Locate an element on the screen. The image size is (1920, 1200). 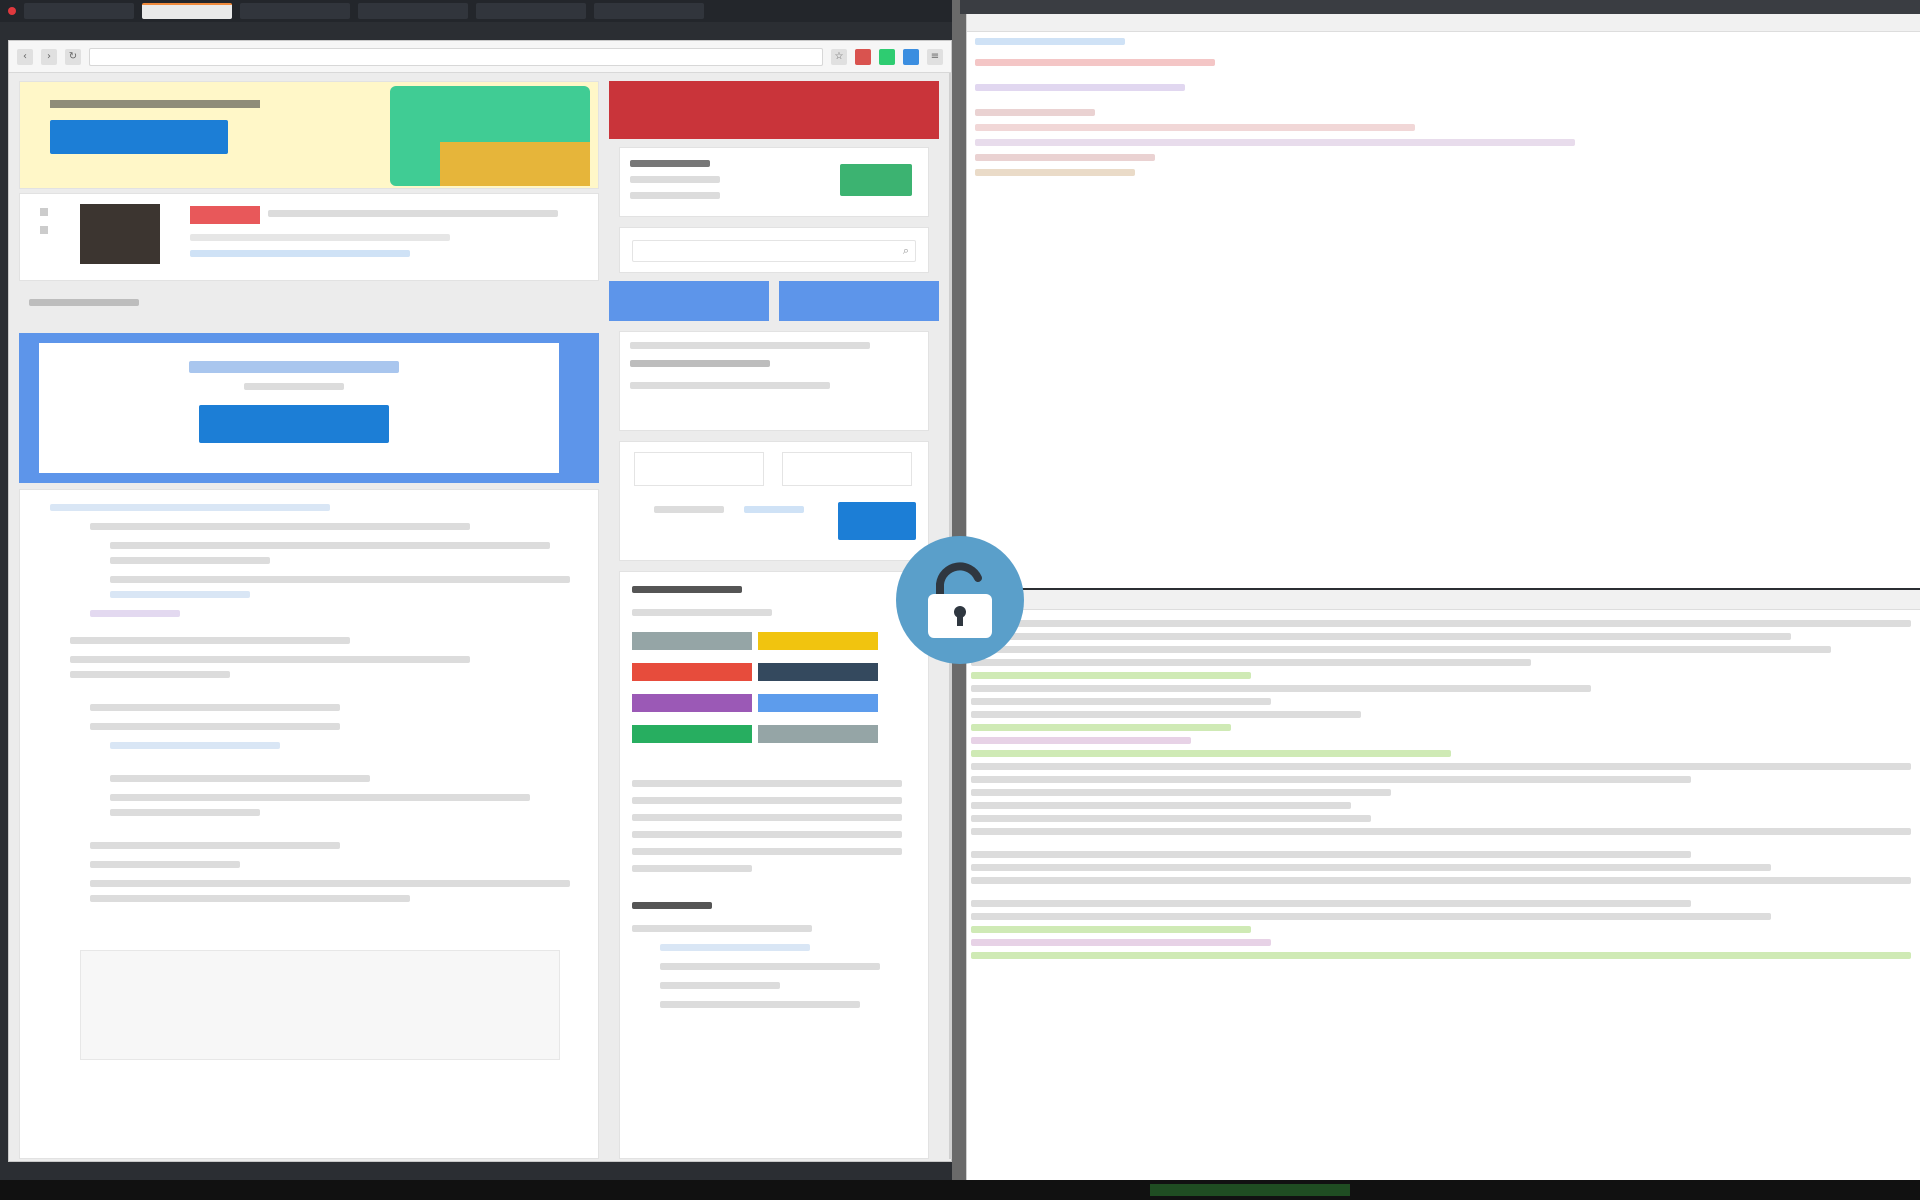
ad-illustration-coins is located at coordinates (515, 164).